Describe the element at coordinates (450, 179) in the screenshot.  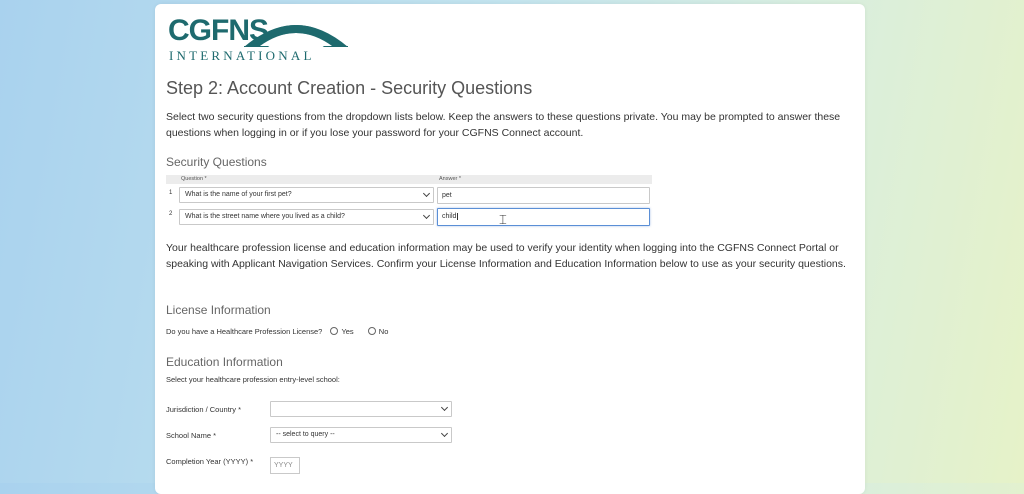
I see `answer-column-header: Answer *` at that location.